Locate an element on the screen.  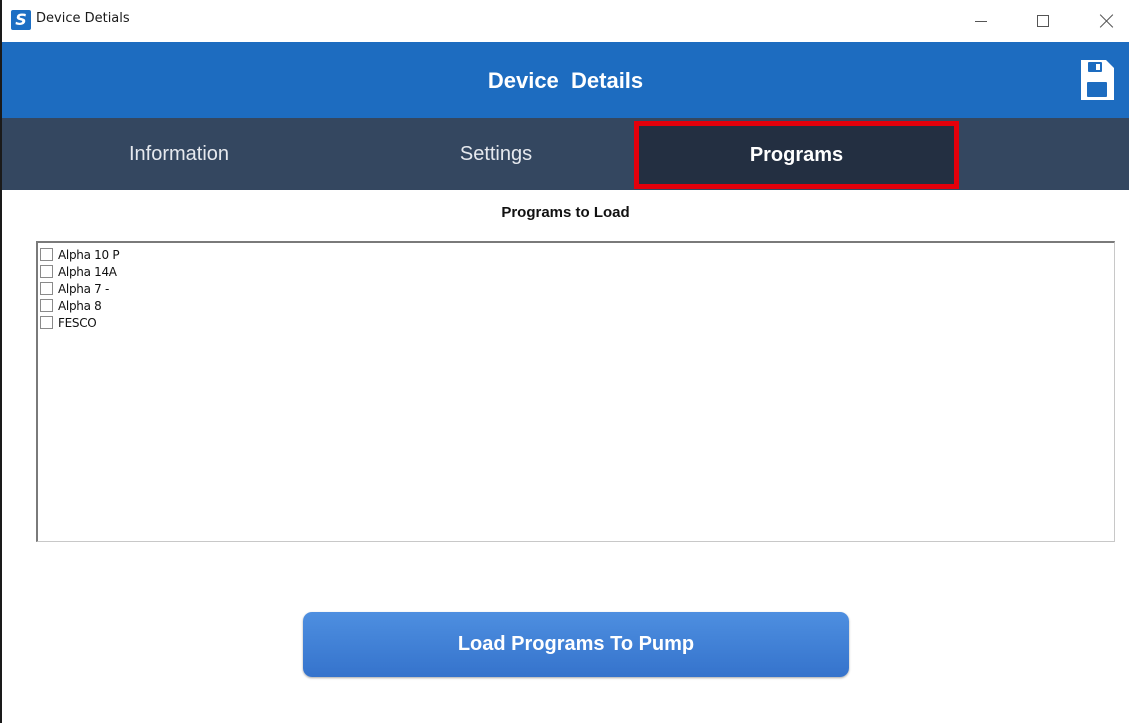
list-item: Alpha 10 P is located at coordinates (577, 254).